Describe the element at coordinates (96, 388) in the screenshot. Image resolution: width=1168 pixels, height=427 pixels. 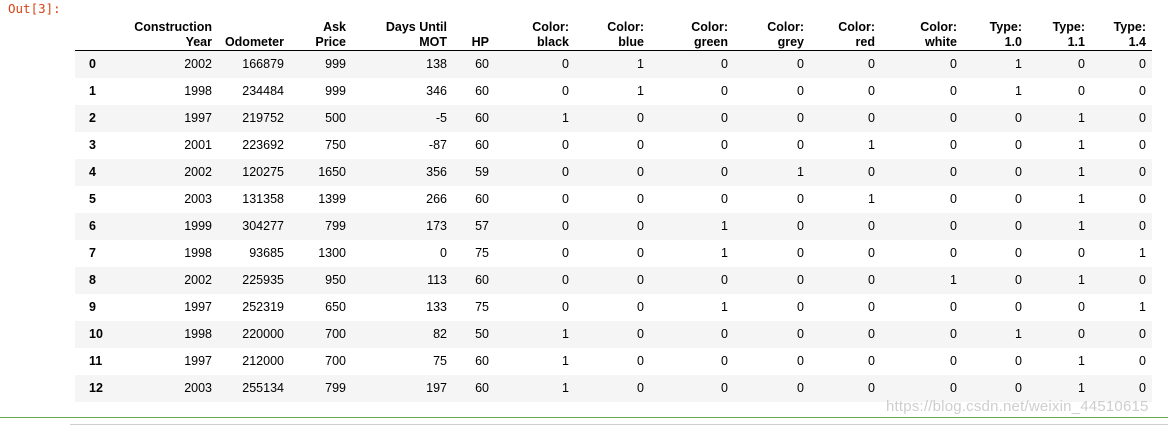
I see `row-index: 12` at that location.